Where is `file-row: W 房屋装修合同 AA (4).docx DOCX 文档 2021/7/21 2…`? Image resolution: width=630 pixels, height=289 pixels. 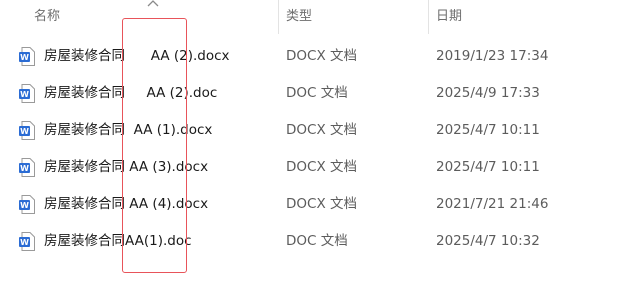
file-row: W 房屋装修合同 AA (4).docx DOCX 文档 2021/7/21 2… is located at coordinates (315, 204).